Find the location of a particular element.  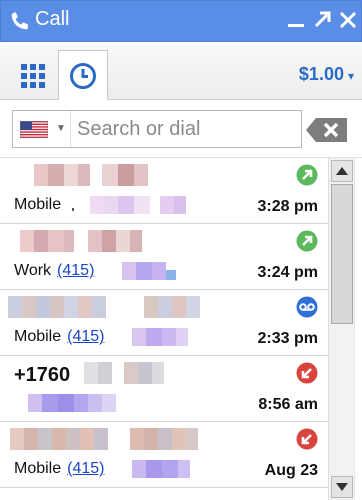

call-entry: +1760 8:56 am is located at coordinates (164, 389).